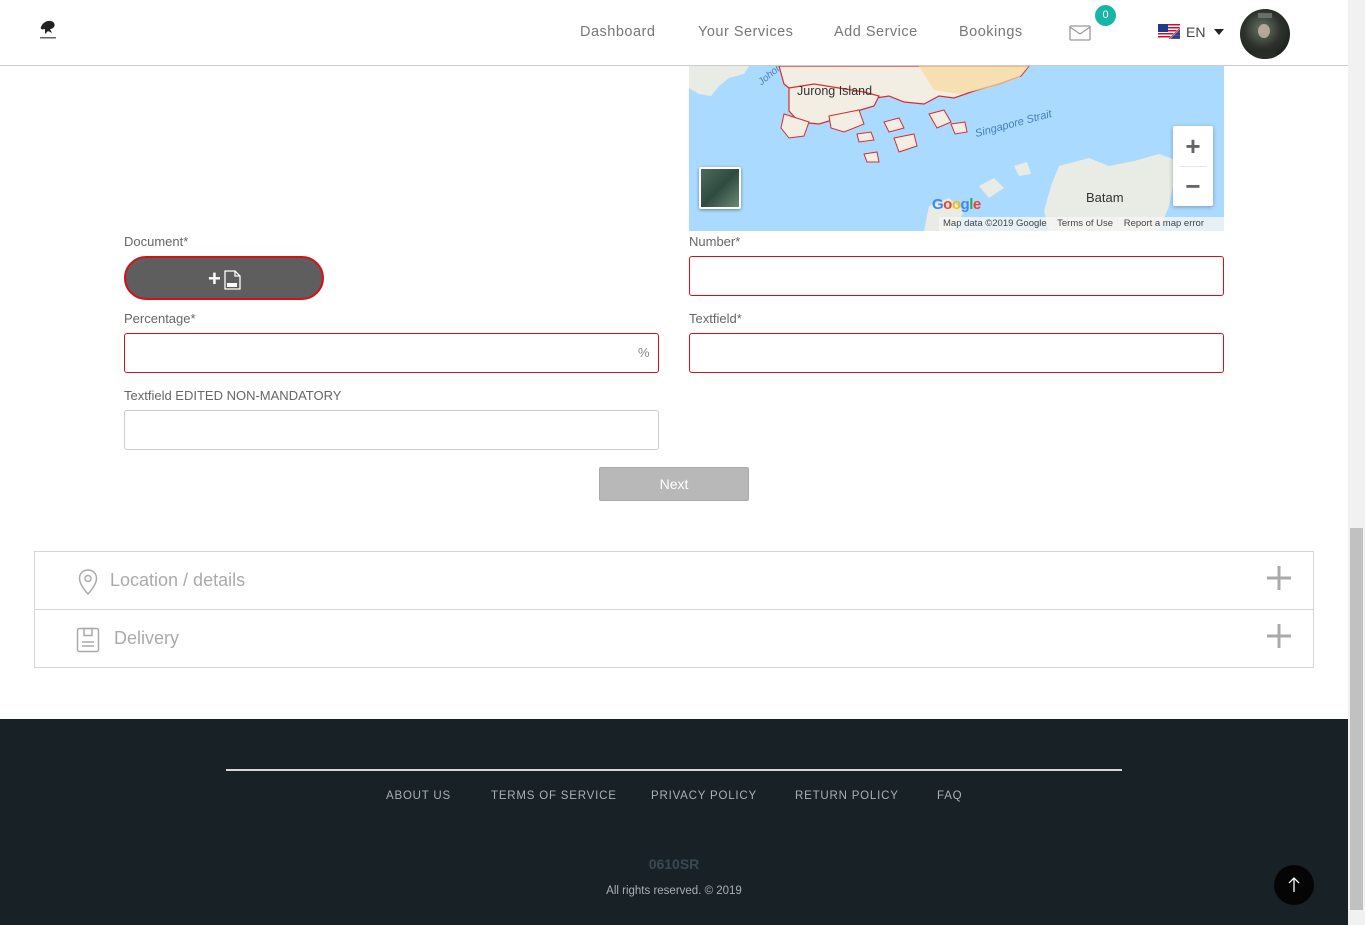 The height and width of the screenshot is (925, 1365). What do you see at coordinates (674, 864) in the screenshot?
I see `footer-brand: 0610SR` at bounding box center [674, 864].